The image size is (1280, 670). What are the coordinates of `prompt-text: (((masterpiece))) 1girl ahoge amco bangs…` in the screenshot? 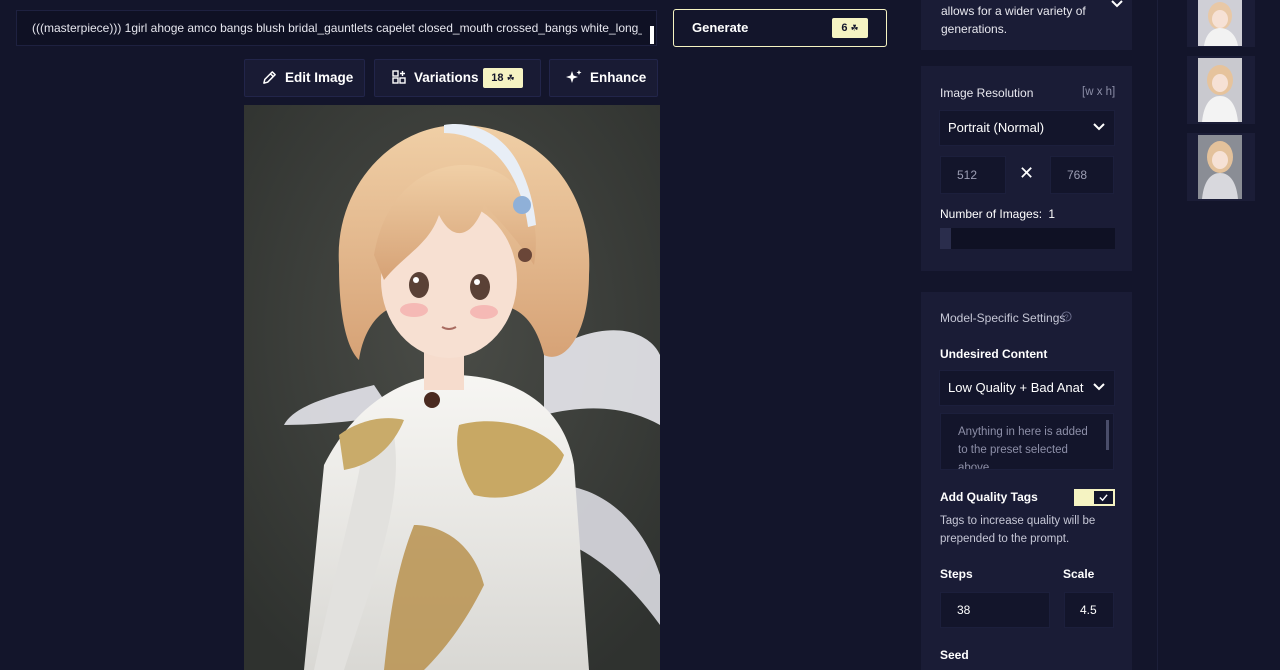 It's located at (337, 28).